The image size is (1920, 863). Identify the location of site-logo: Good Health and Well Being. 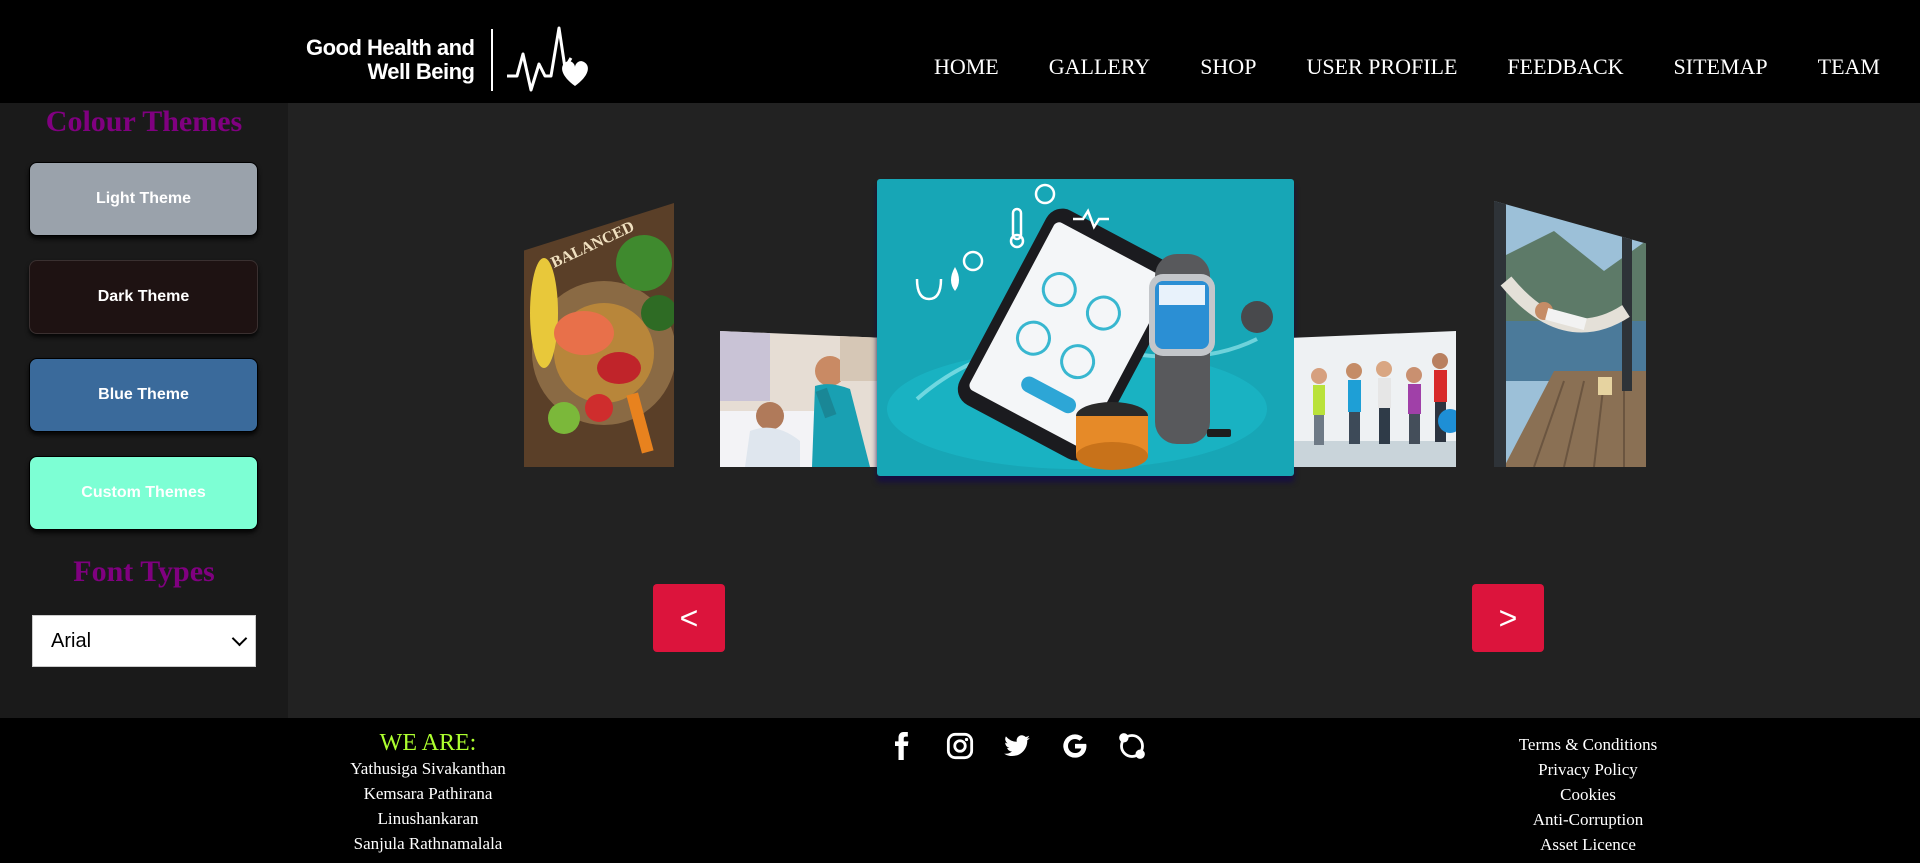
(448, 60).